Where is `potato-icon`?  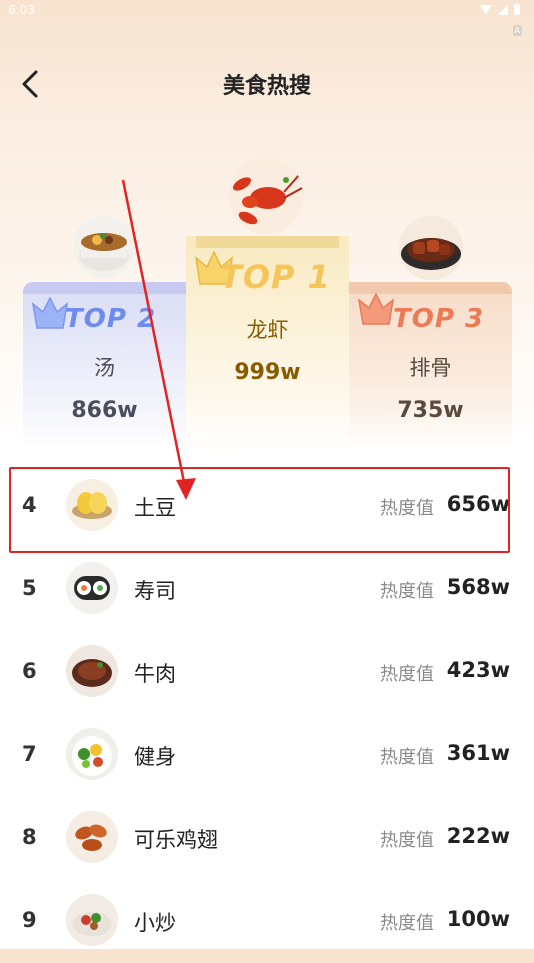
potato-icon is located at coordinates (92, 505).